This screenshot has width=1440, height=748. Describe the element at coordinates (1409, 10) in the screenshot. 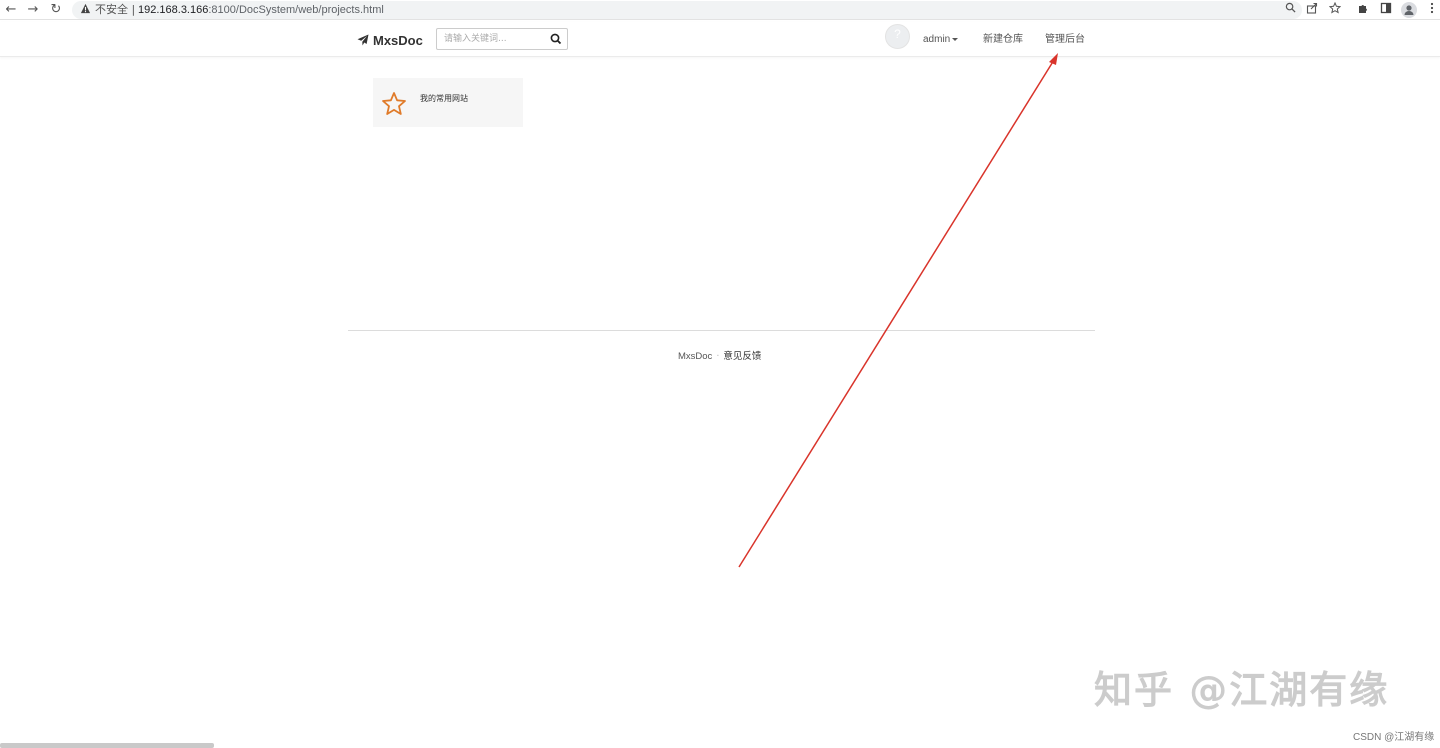

I see `profile-icon` at that location.